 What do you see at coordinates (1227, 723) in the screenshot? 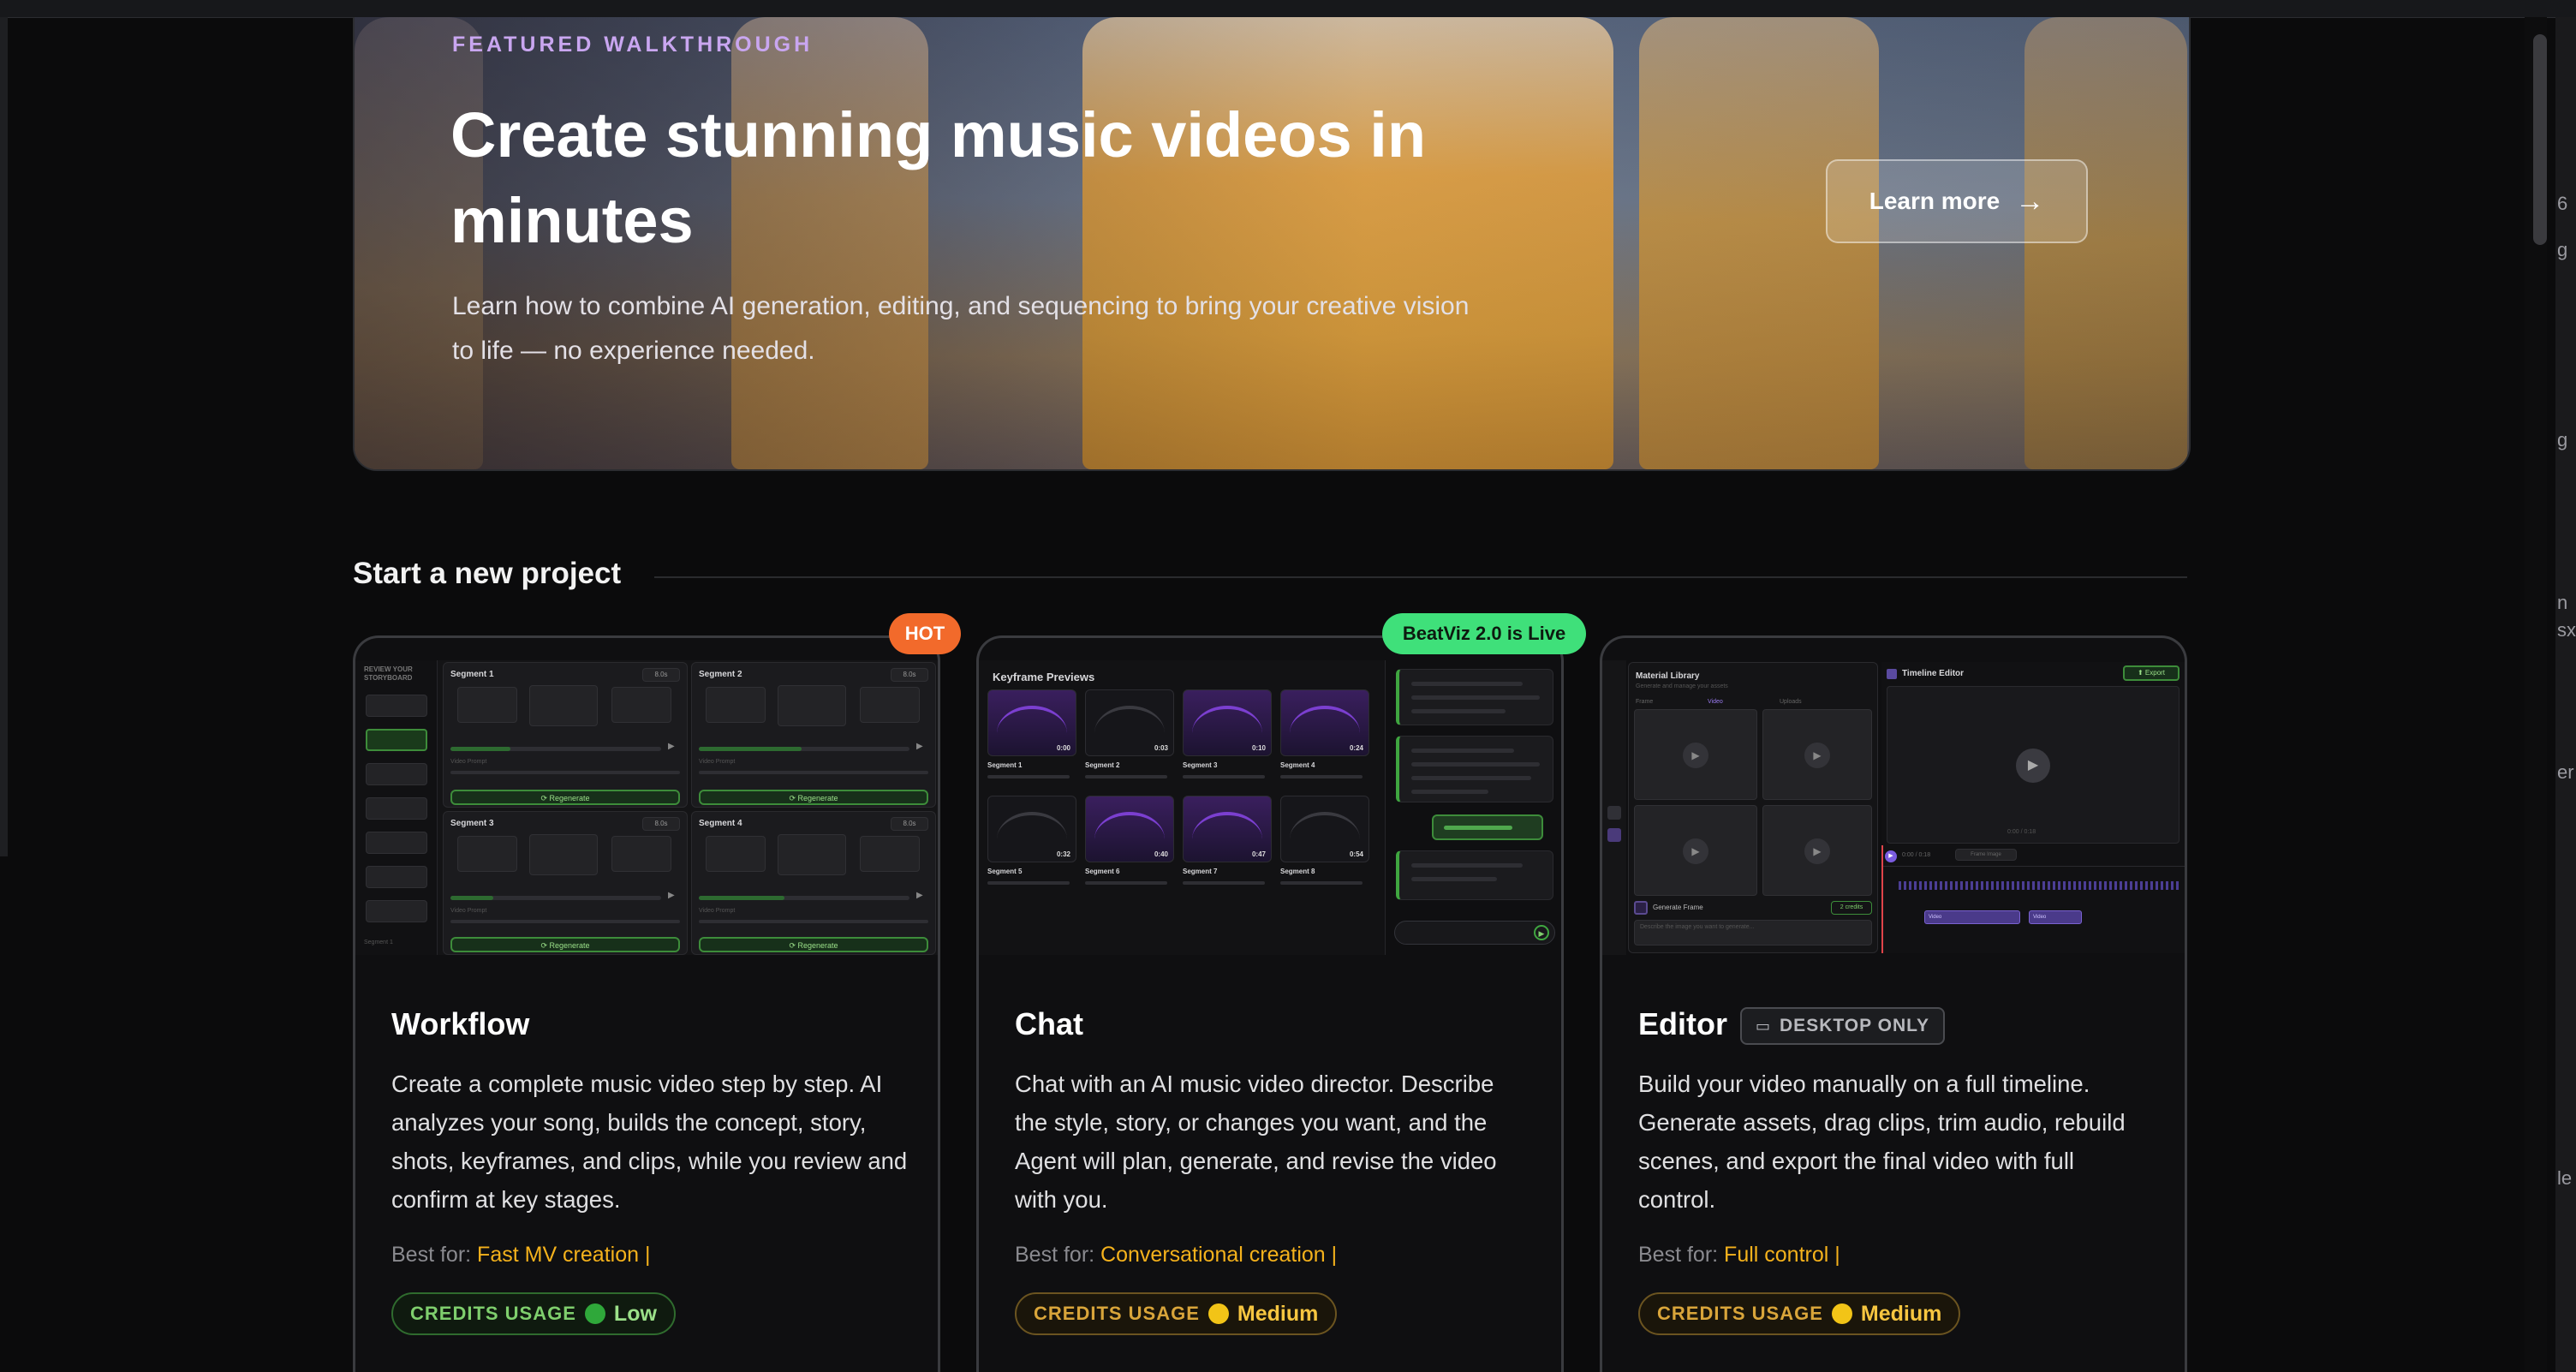
I see `keyframe-thumb: 0:10` at bounding box center [1227, 723].